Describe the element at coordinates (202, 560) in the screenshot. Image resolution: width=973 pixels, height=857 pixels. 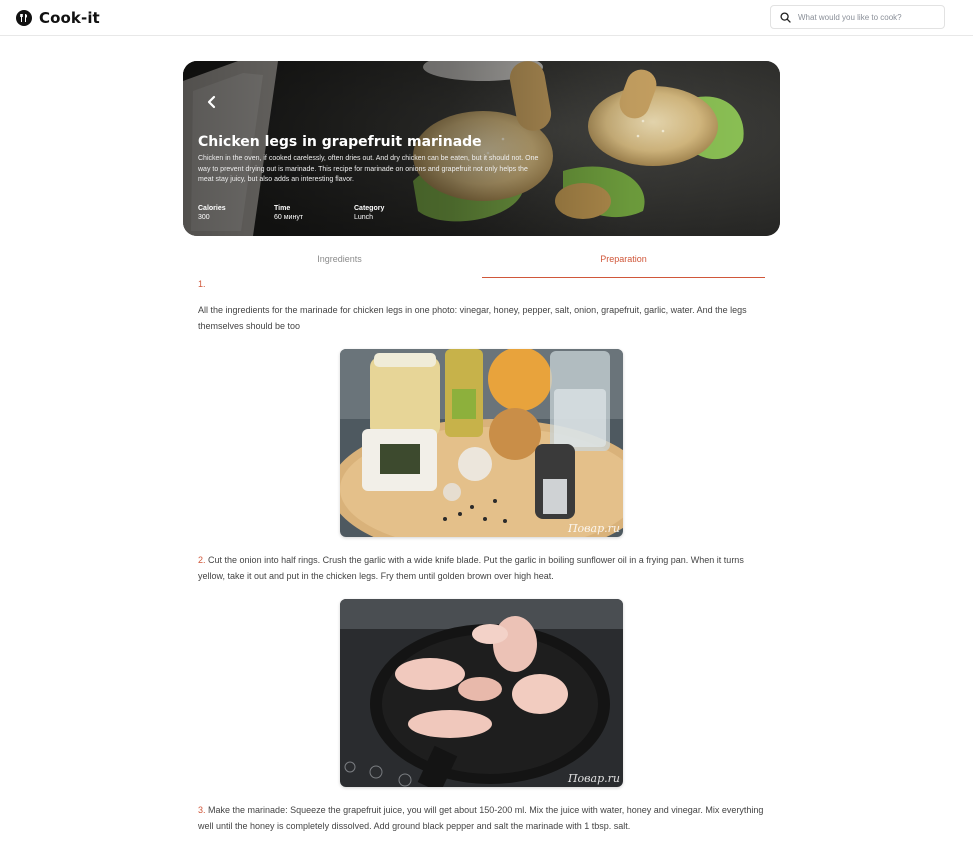
I see `step-number: 2.` at that location.